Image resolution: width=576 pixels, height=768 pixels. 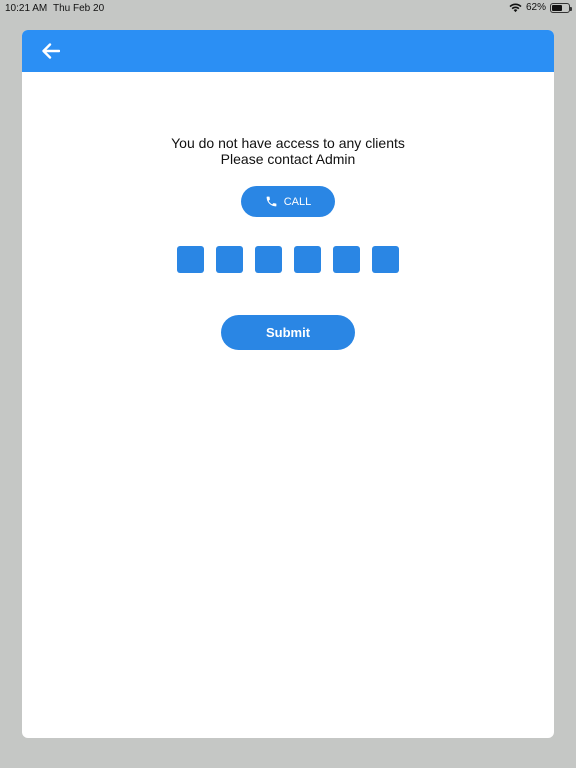 What do you see at coordinates (288, 332) in the screenshot?
I see `submit-button: Submit` at bounding box center [288, 332].